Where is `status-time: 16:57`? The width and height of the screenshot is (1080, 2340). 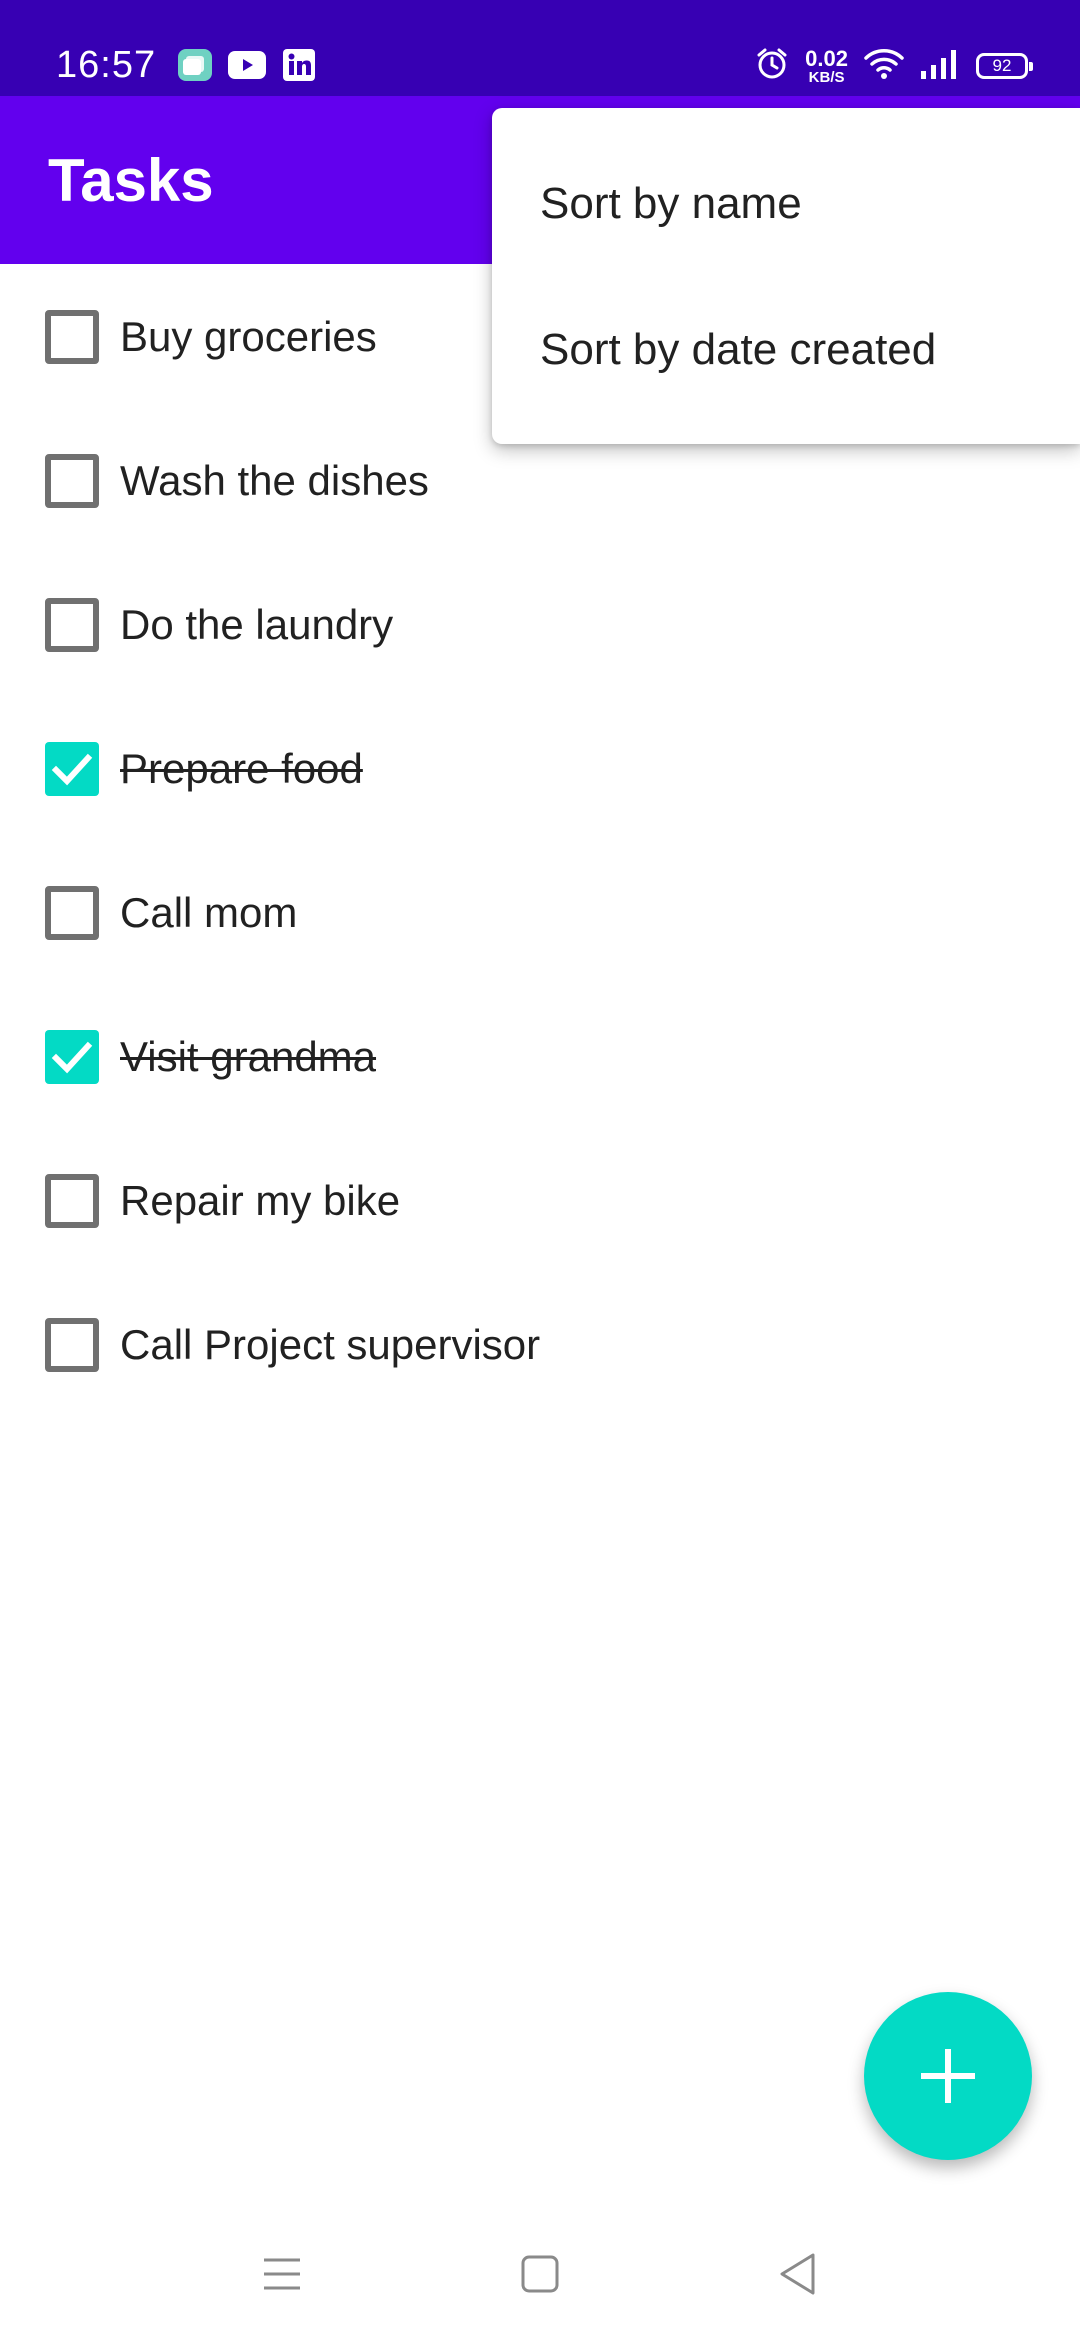 status-time: 16:57 is located at coordinates (106, 65).